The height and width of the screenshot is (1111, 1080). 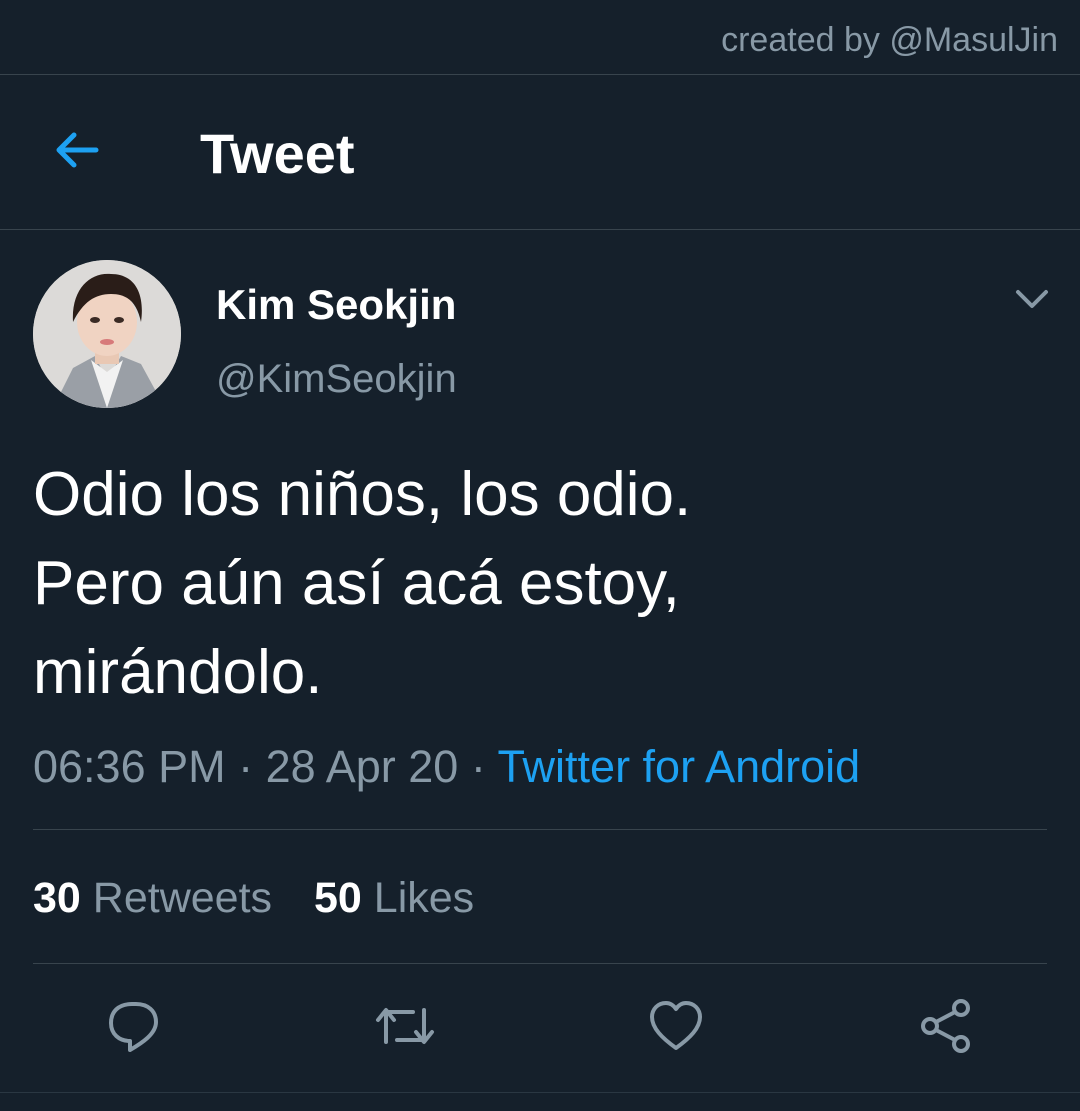 I want to click on like-button, so click(x=676, y=1026).